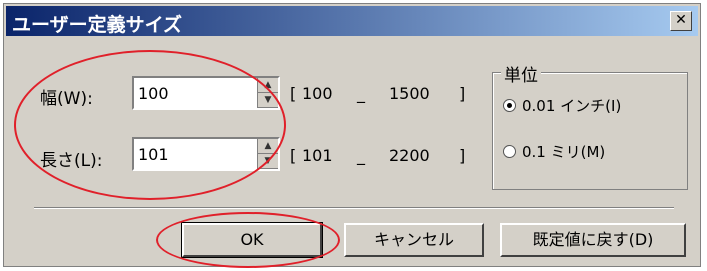 The height and width of the screenshot is (271, 707). Describe the element at coordinates (509, 105) in the screenshot. I see `radio-selected-icon` at that location.